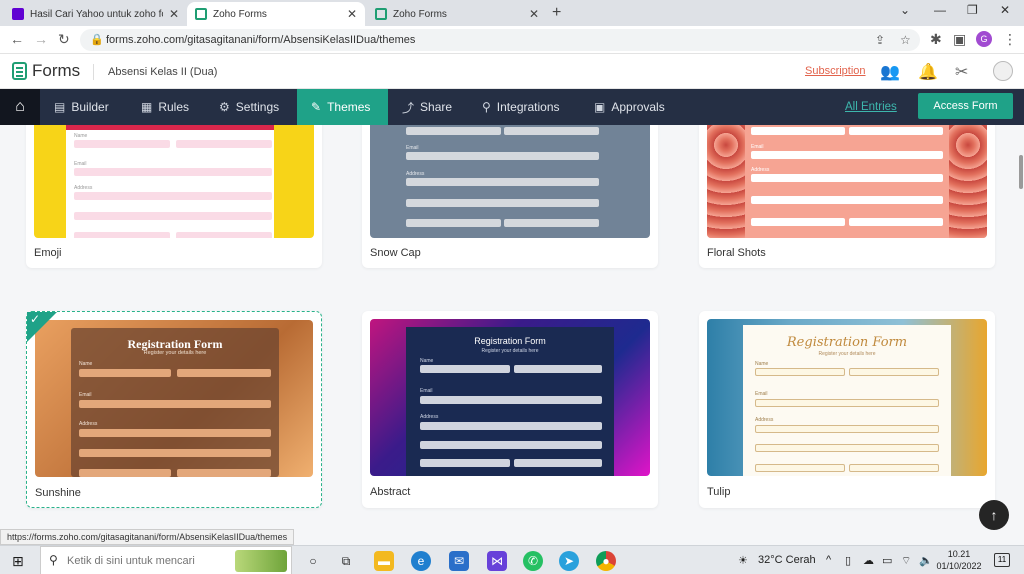 The height and width of the screenshot is (574, 1024). Describe the element at coordinates (486, 107) in the screenshot. I see `integrations-icon: ⚲` at that location.